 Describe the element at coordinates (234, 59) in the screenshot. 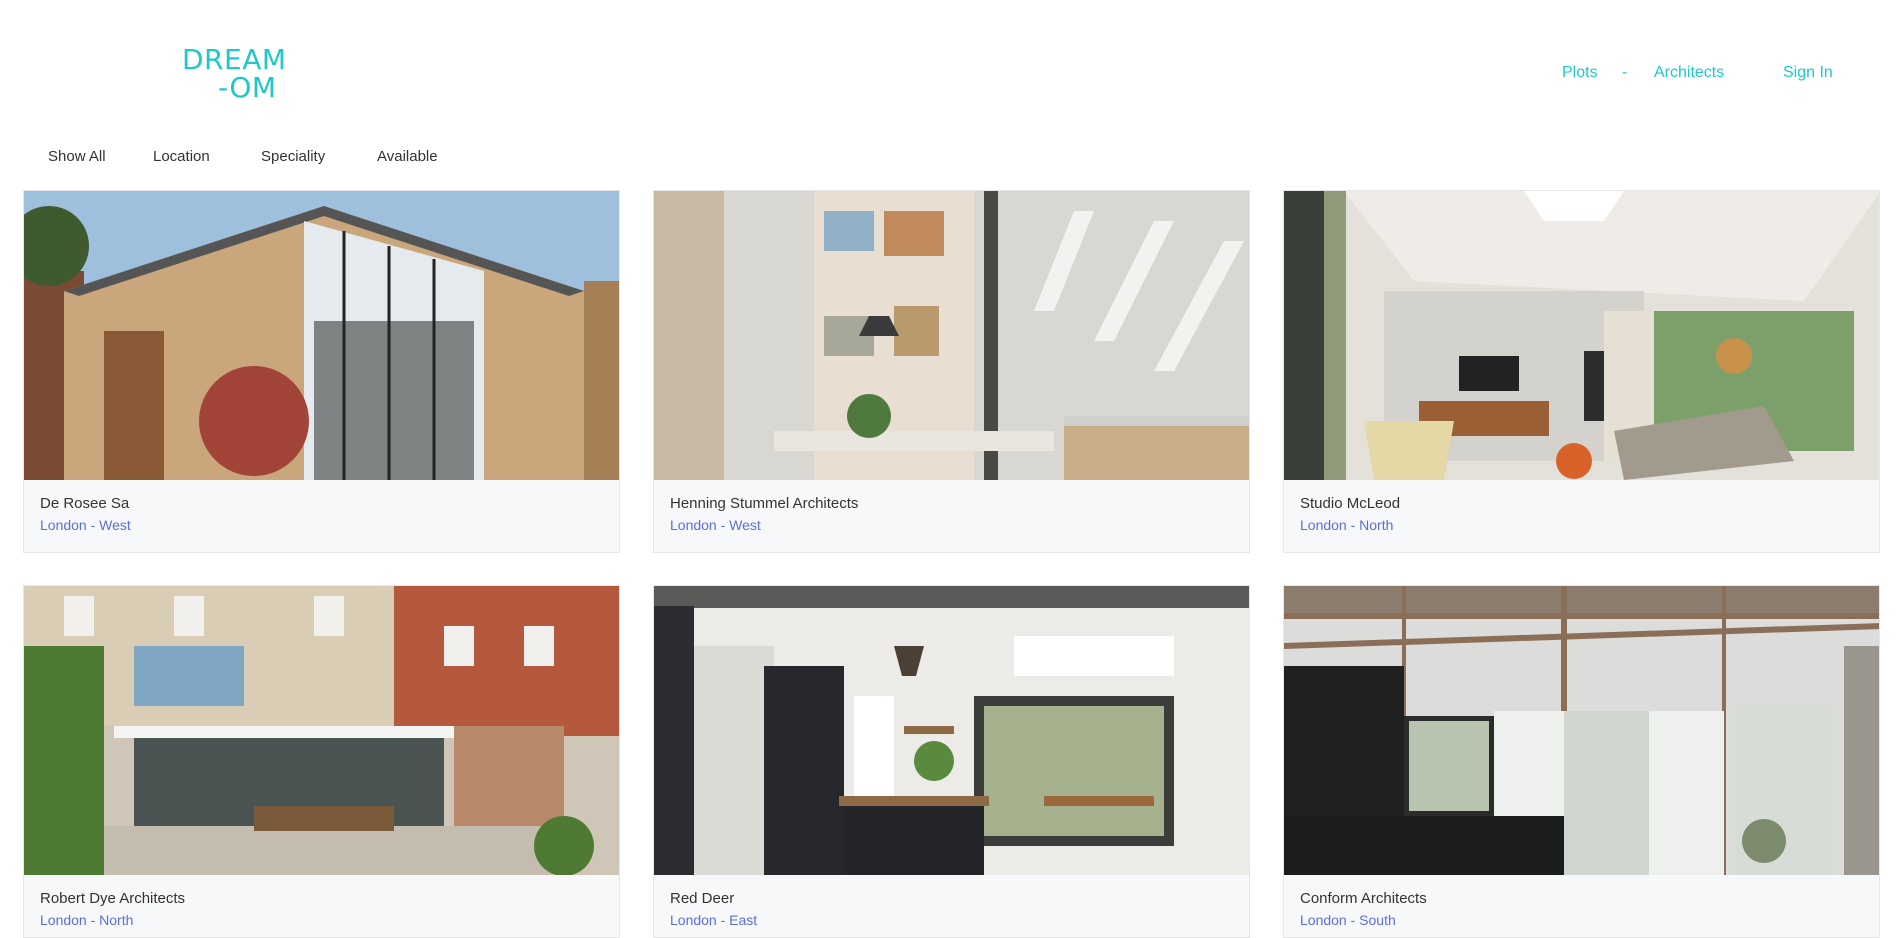

I see `brand-logo-line1: DREAM` at that location.